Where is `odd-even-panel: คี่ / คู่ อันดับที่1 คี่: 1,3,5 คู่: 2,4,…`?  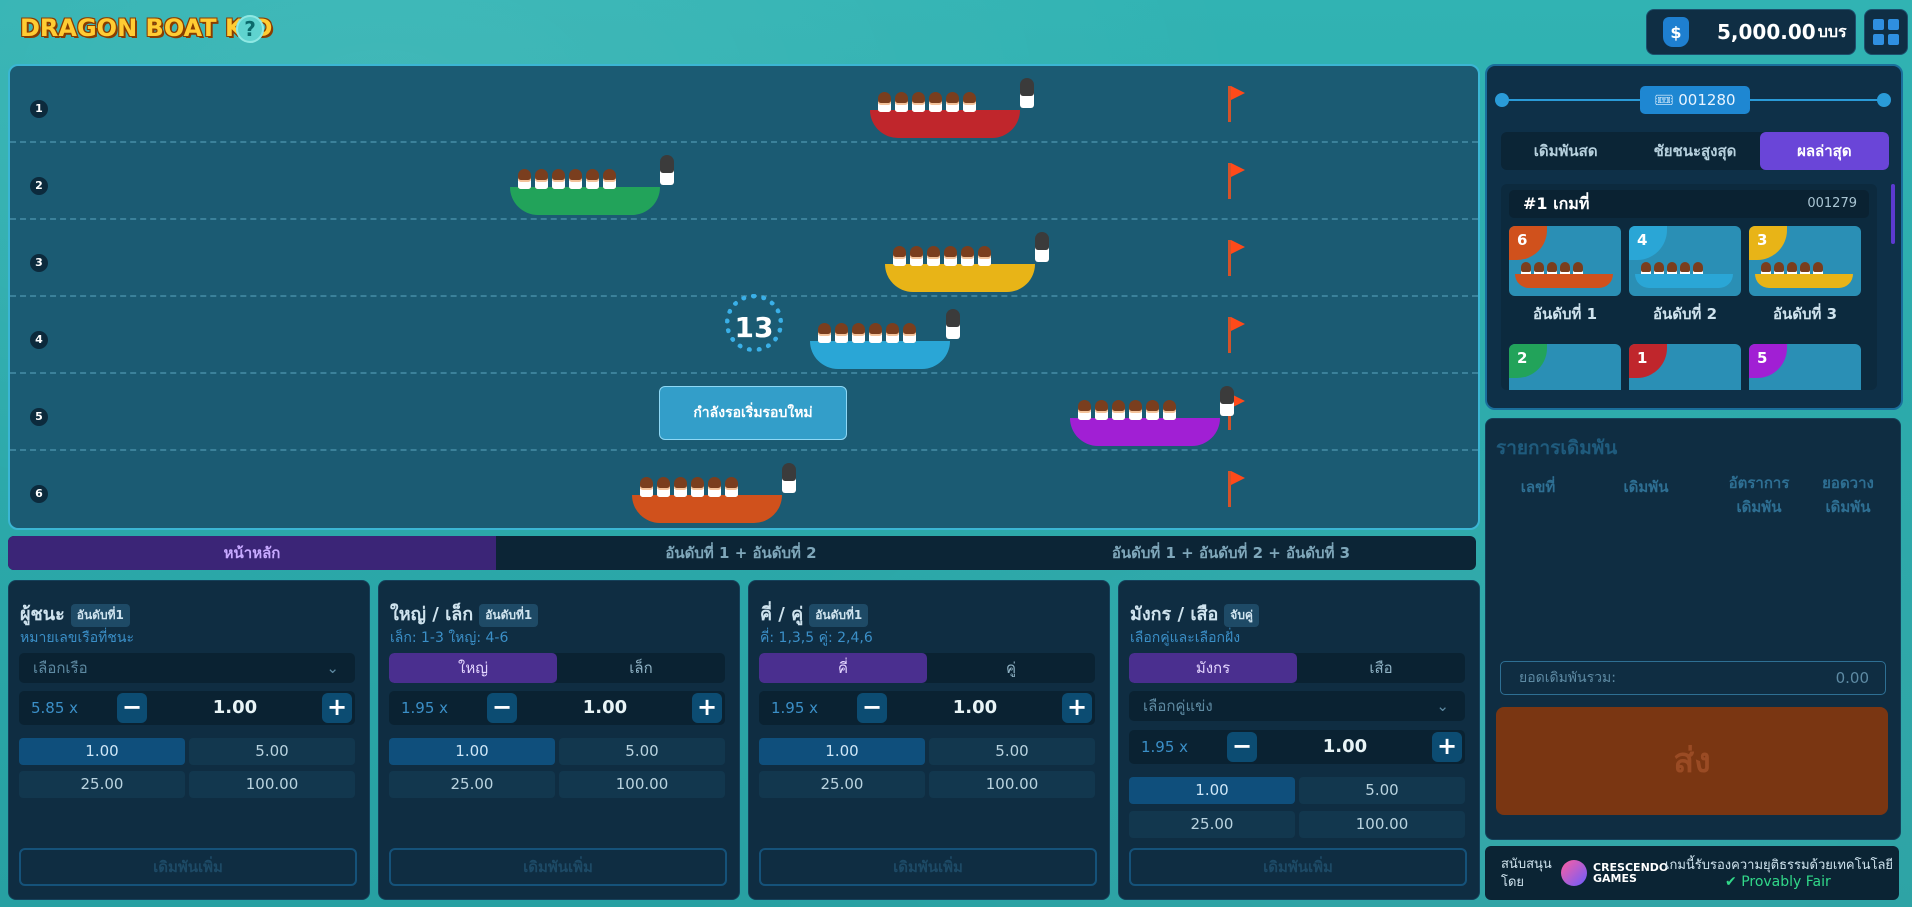
odd-even-panel: คี่ / คู่ อันดับที่1 คี่: 1,3,5 คู่: 2,4,… is located at coordinates (929, 740).